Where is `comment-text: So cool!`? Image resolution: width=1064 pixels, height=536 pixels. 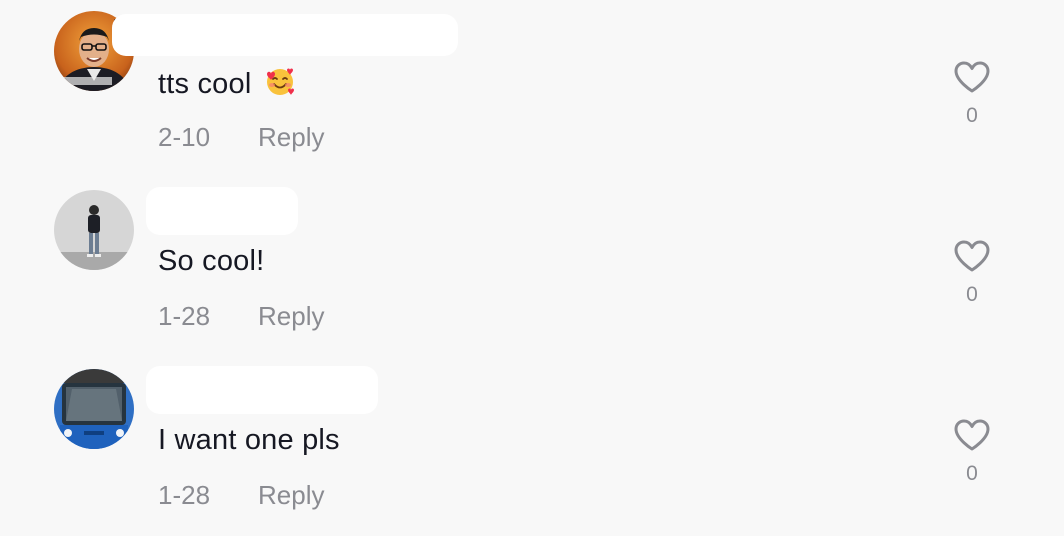 comment-text: So cool! is located at coordinates (211, 261).